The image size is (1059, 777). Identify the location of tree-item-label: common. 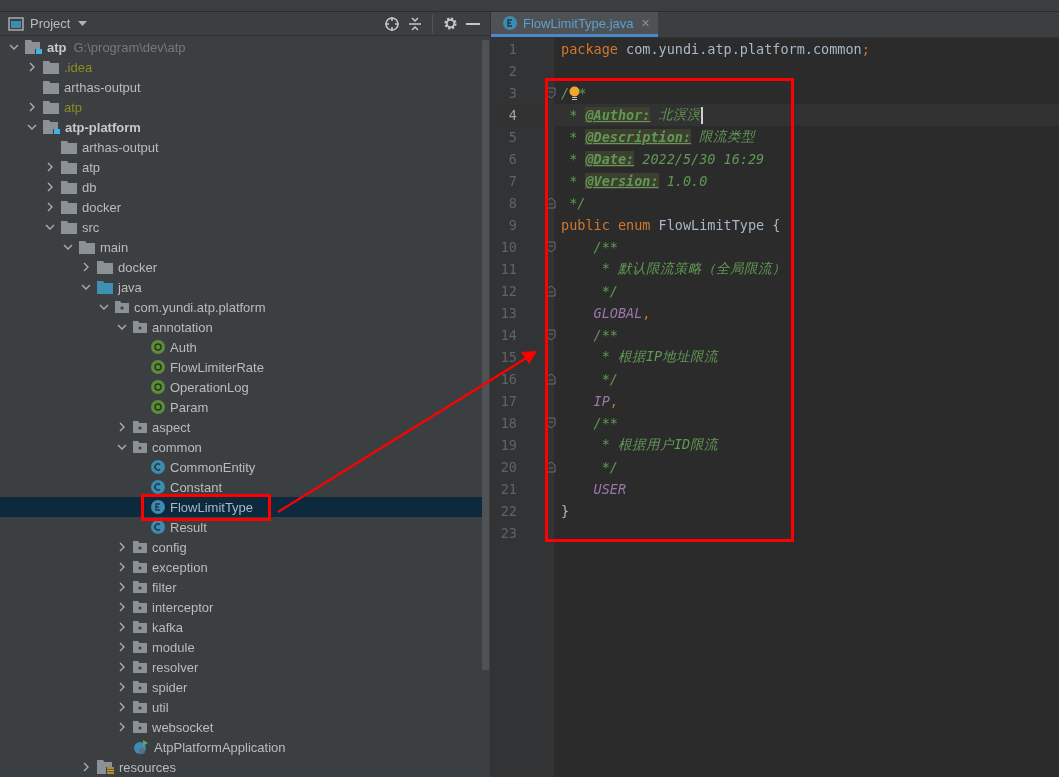
(177, 447).